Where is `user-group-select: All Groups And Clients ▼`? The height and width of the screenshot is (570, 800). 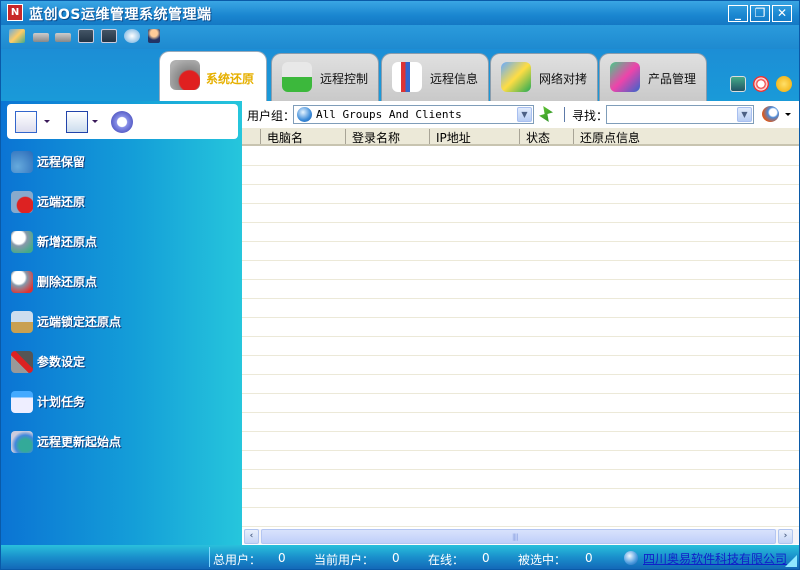 user-group-select: All Groups And Clients ▼ is located at coordinates (413, 114).